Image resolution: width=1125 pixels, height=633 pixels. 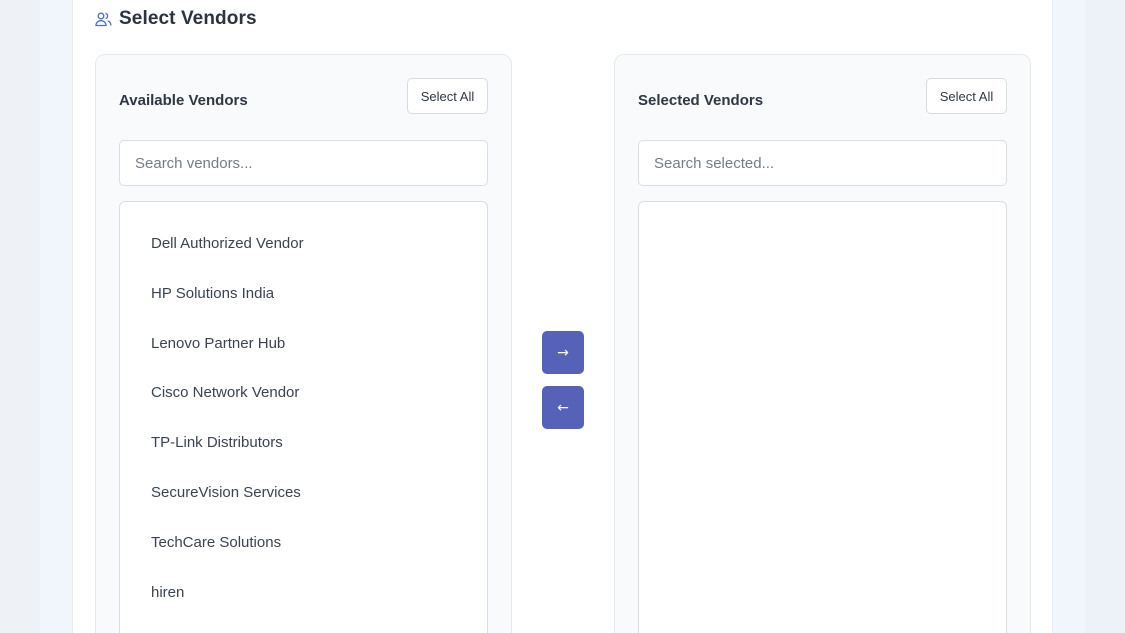 I want to click on vendor-list-item: SecureVision Services, so click(x=303, y=493).